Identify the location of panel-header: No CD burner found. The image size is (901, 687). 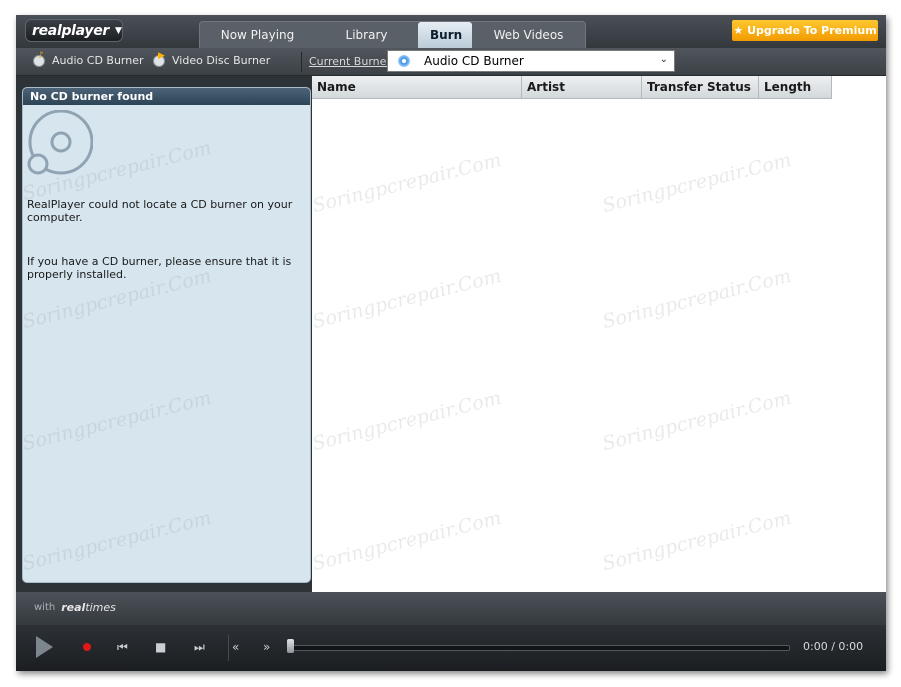
(166, 96).